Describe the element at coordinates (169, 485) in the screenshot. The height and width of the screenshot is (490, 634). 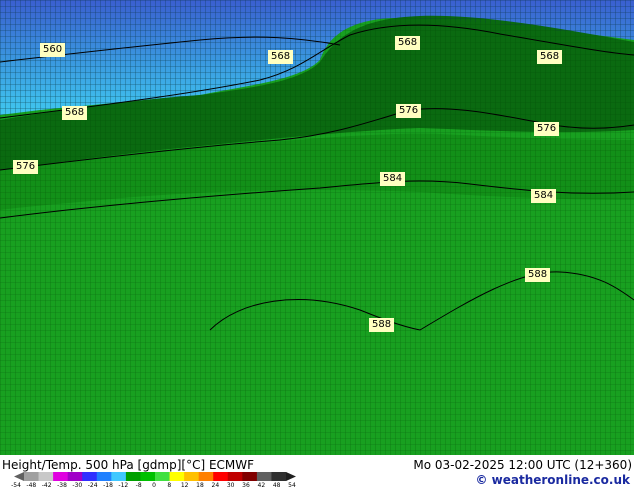
I see `colorbar-tick-label: 8` at that location.